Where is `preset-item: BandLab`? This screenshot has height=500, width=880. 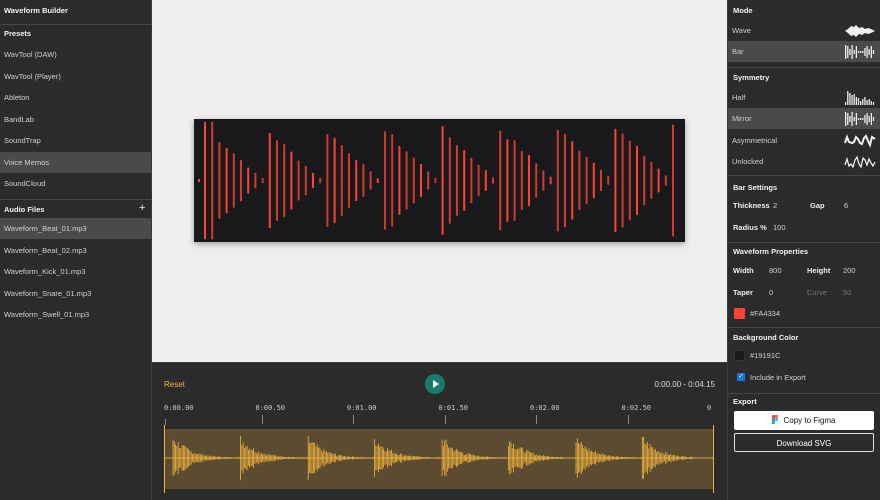 preset-item: BandLab is located at coordinates (75, 119).